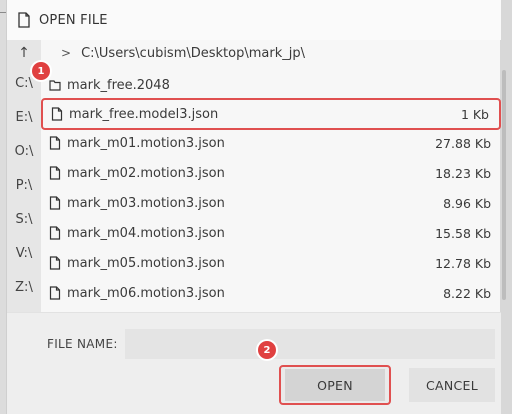  What do you see at coordinates (463, 173) in the screenshot?
I see `file-size: 18.23 Kb` at bounding box center [463, 173].